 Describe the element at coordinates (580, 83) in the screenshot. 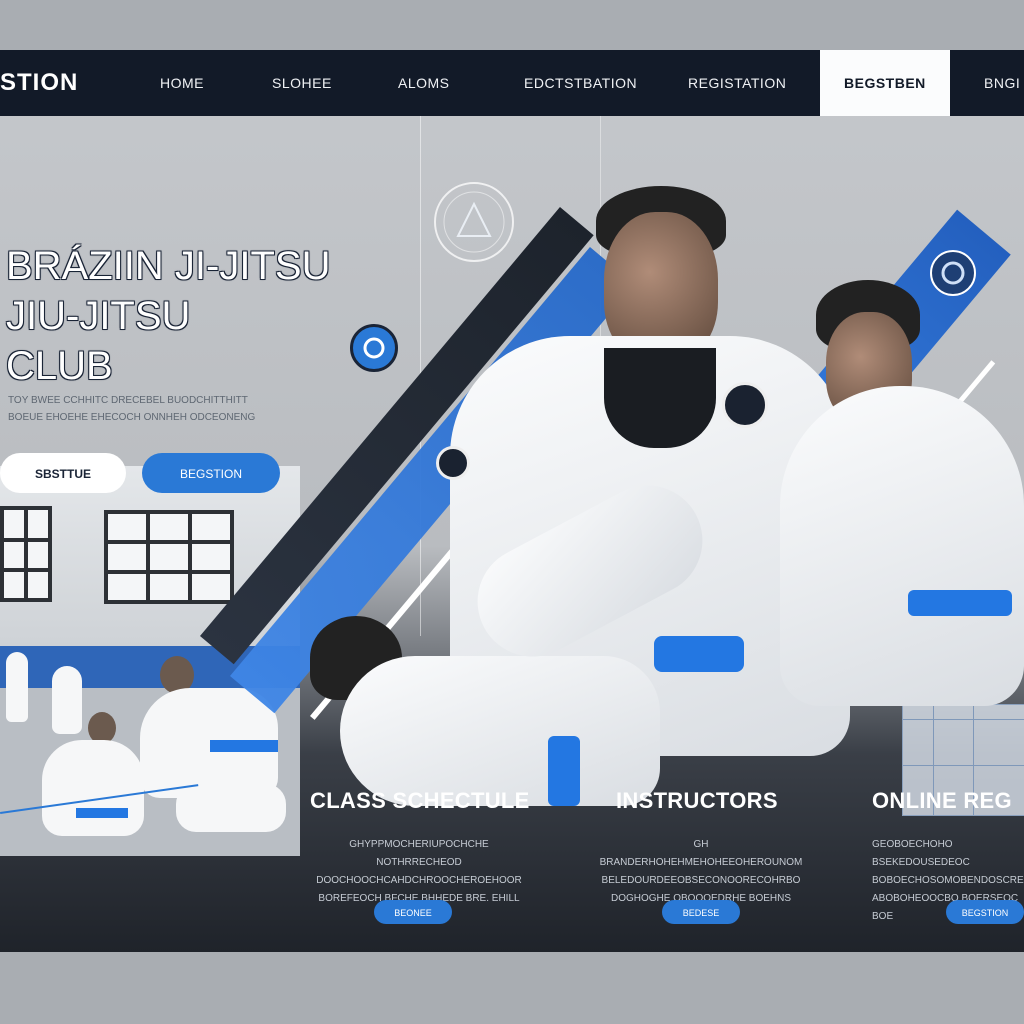

I see `nav-item-education: EDCTSTBATION` at that location.